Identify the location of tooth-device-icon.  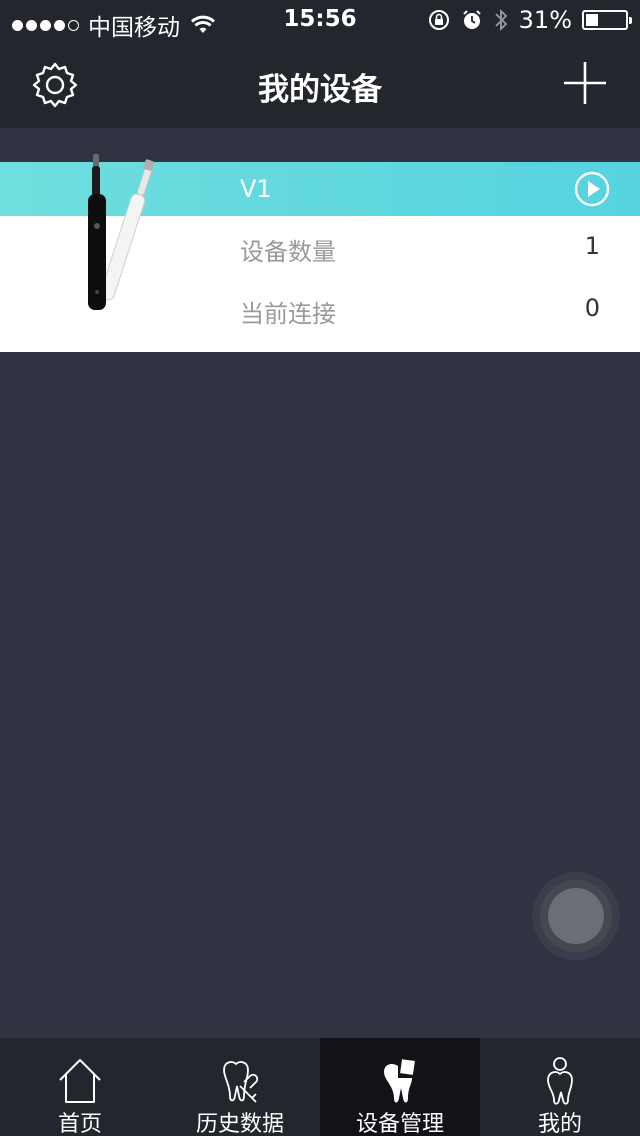
(399, 1081).